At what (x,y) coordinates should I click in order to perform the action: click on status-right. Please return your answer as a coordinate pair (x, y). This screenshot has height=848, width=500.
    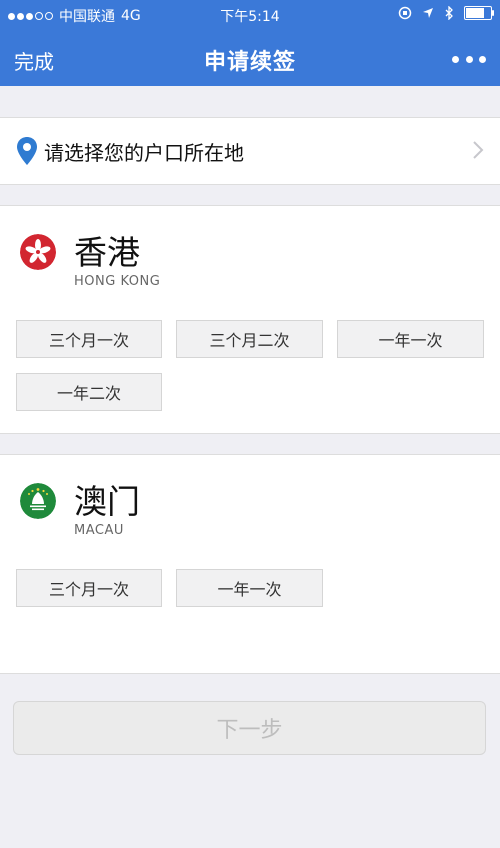
    Looking at the image, I should click on (446, 13).